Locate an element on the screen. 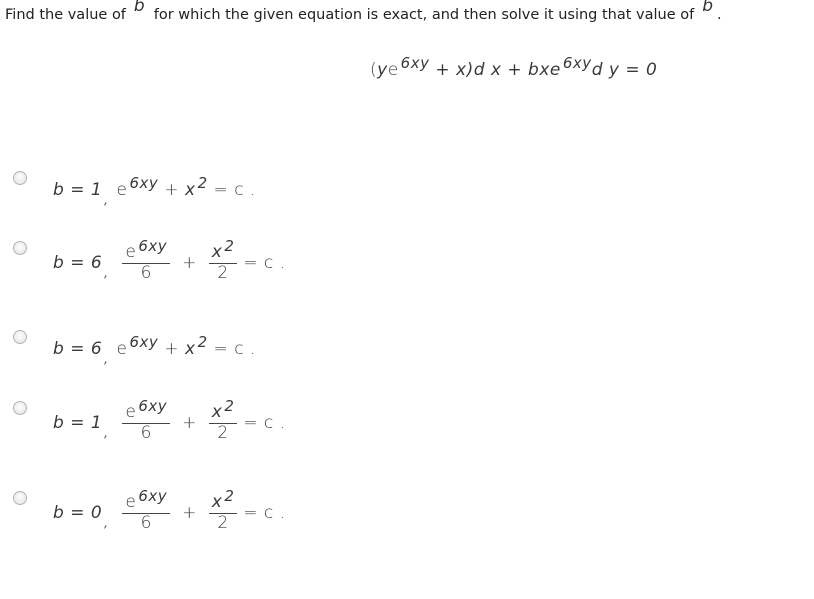  option-text: b = 1, e 6xy + x 2 = c . is located at coordinates (154, 192).